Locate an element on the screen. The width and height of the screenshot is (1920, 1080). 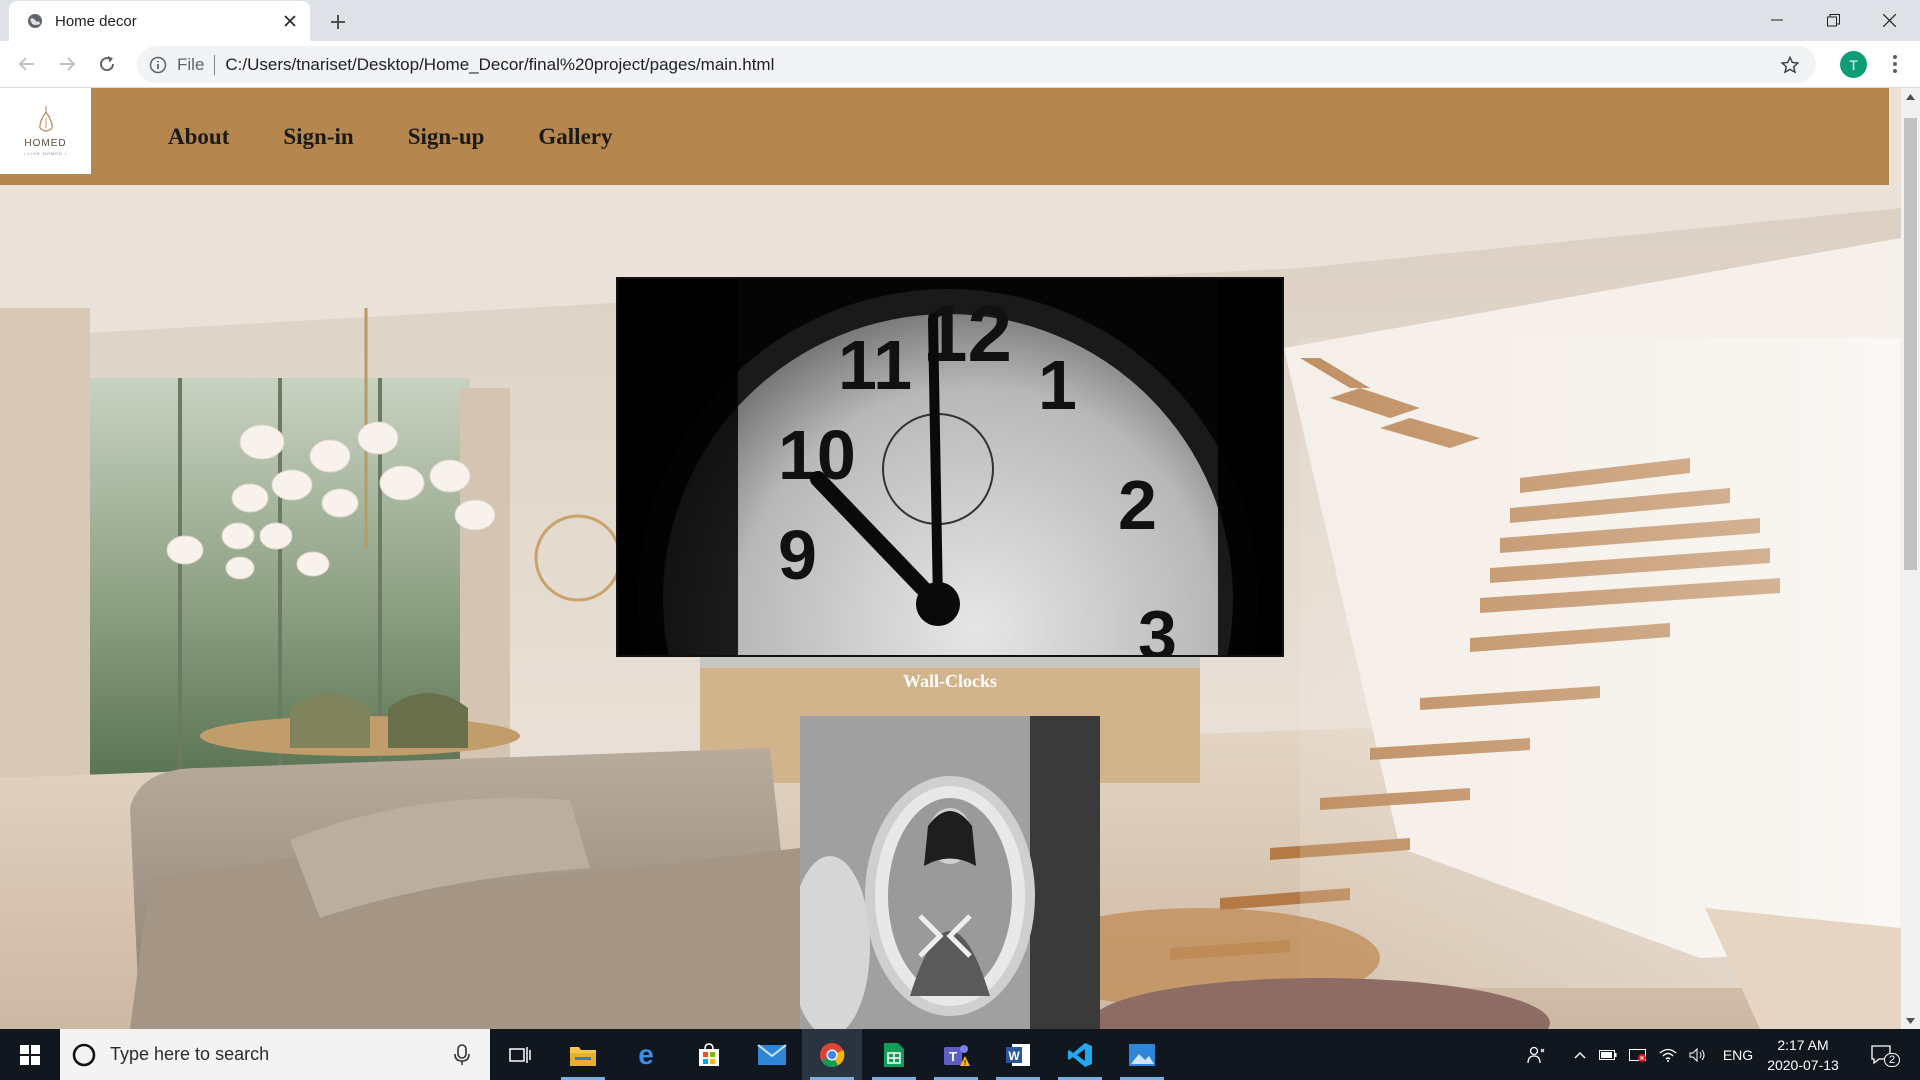
battery-icon is located at coordinates (1608, 1054).